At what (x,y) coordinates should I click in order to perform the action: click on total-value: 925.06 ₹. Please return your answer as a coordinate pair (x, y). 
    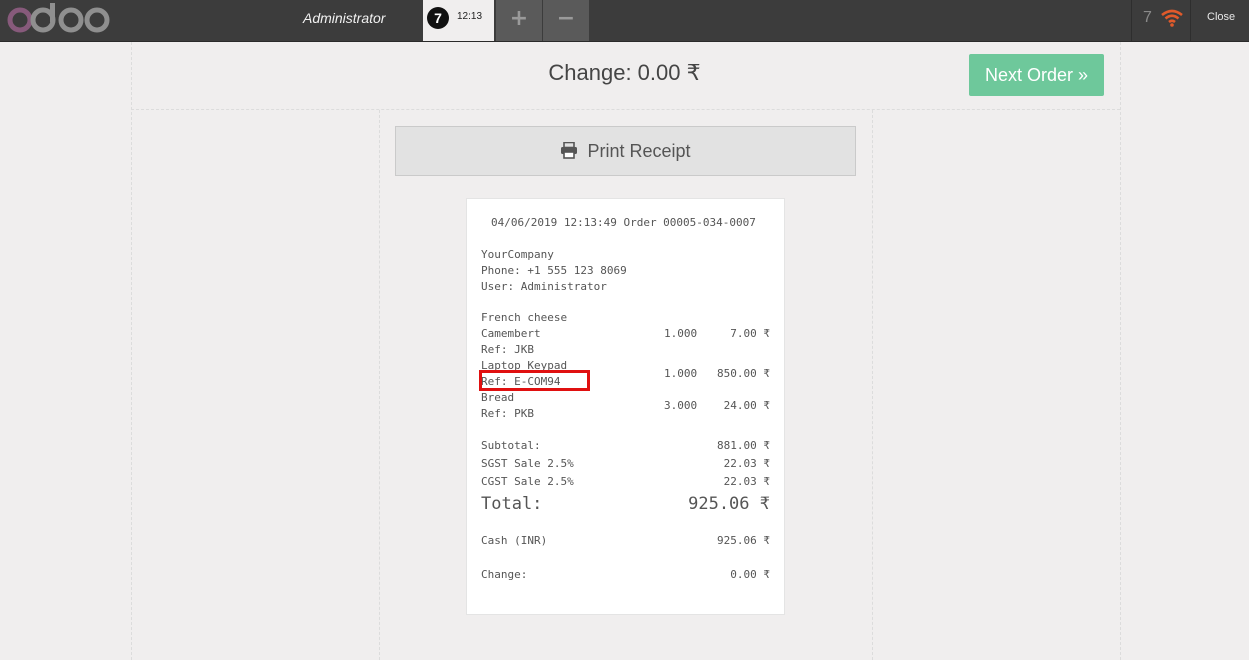
    Looking at the image, I should click on (729, 504).